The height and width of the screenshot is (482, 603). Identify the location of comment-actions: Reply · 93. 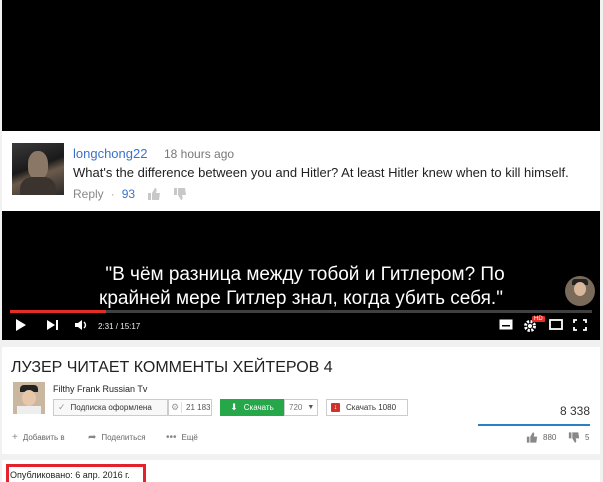
(136, 194).